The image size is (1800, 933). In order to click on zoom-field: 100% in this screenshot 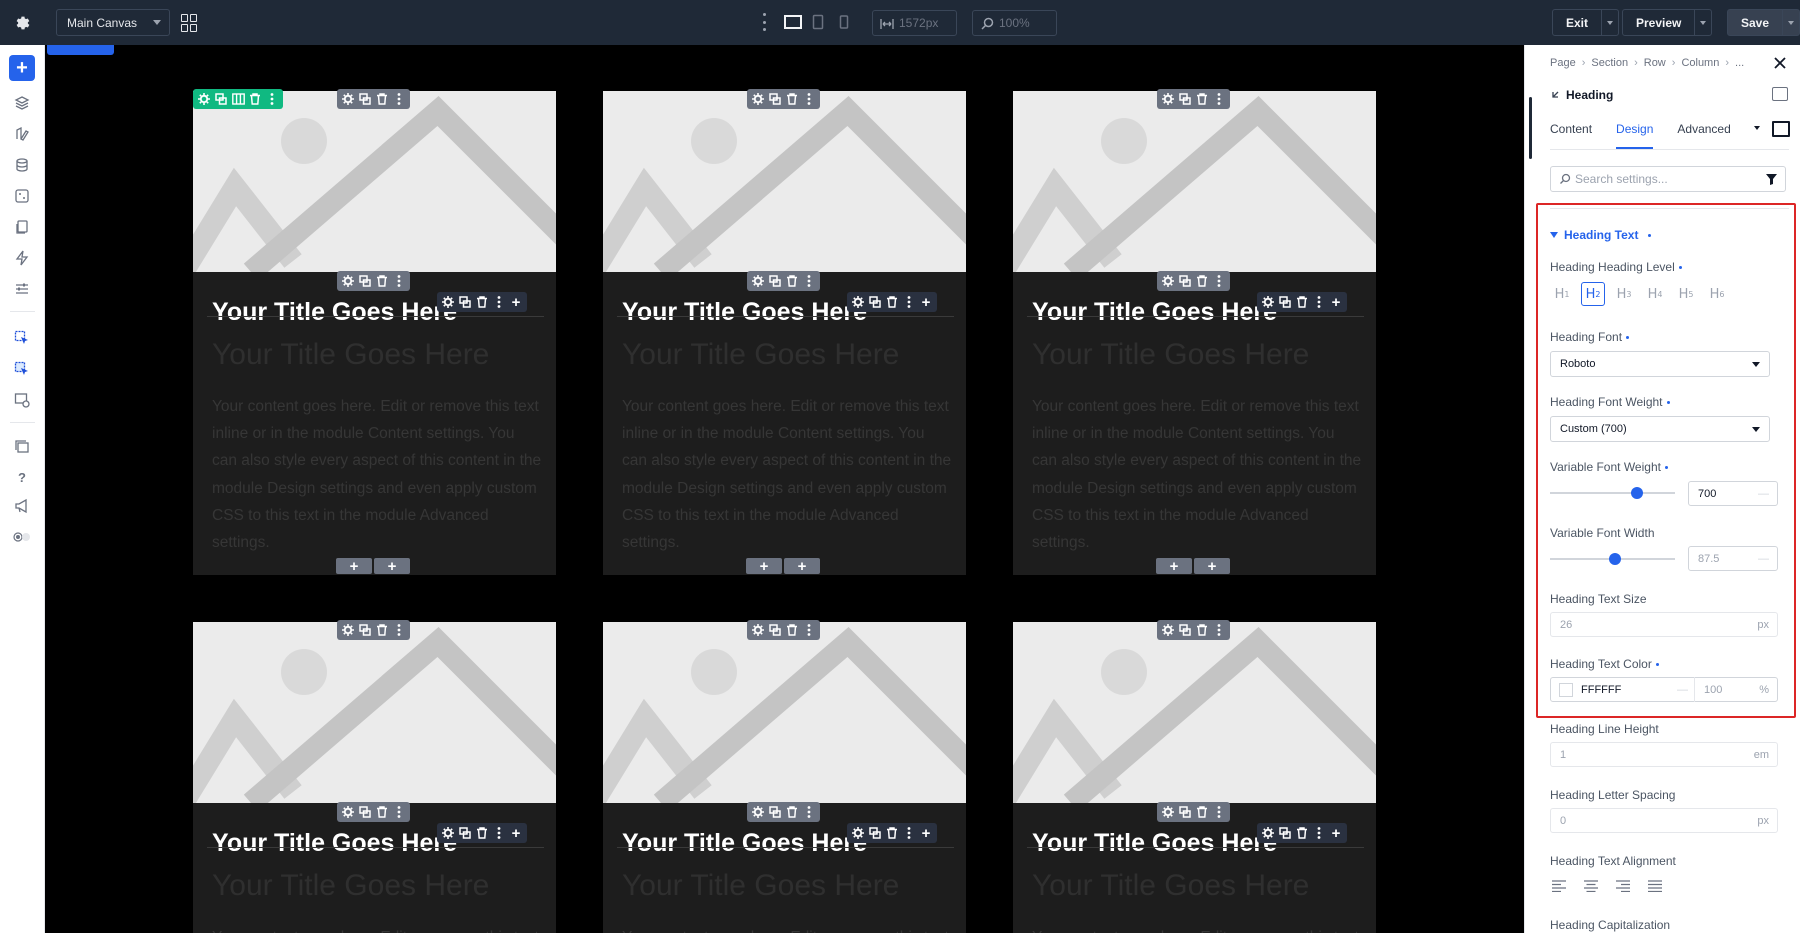, I will do `click(1014, 23)`.